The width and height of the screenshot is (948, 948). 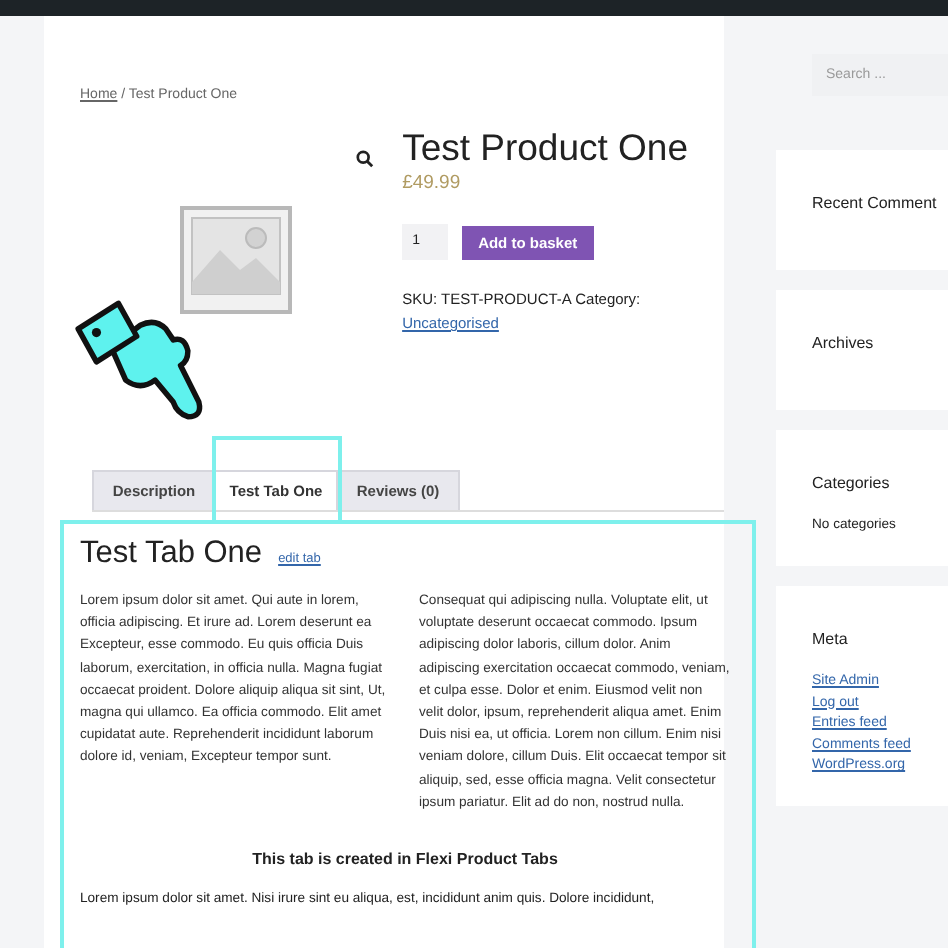 I want to click on widget-title: Meta, so click(x=831, y=639).